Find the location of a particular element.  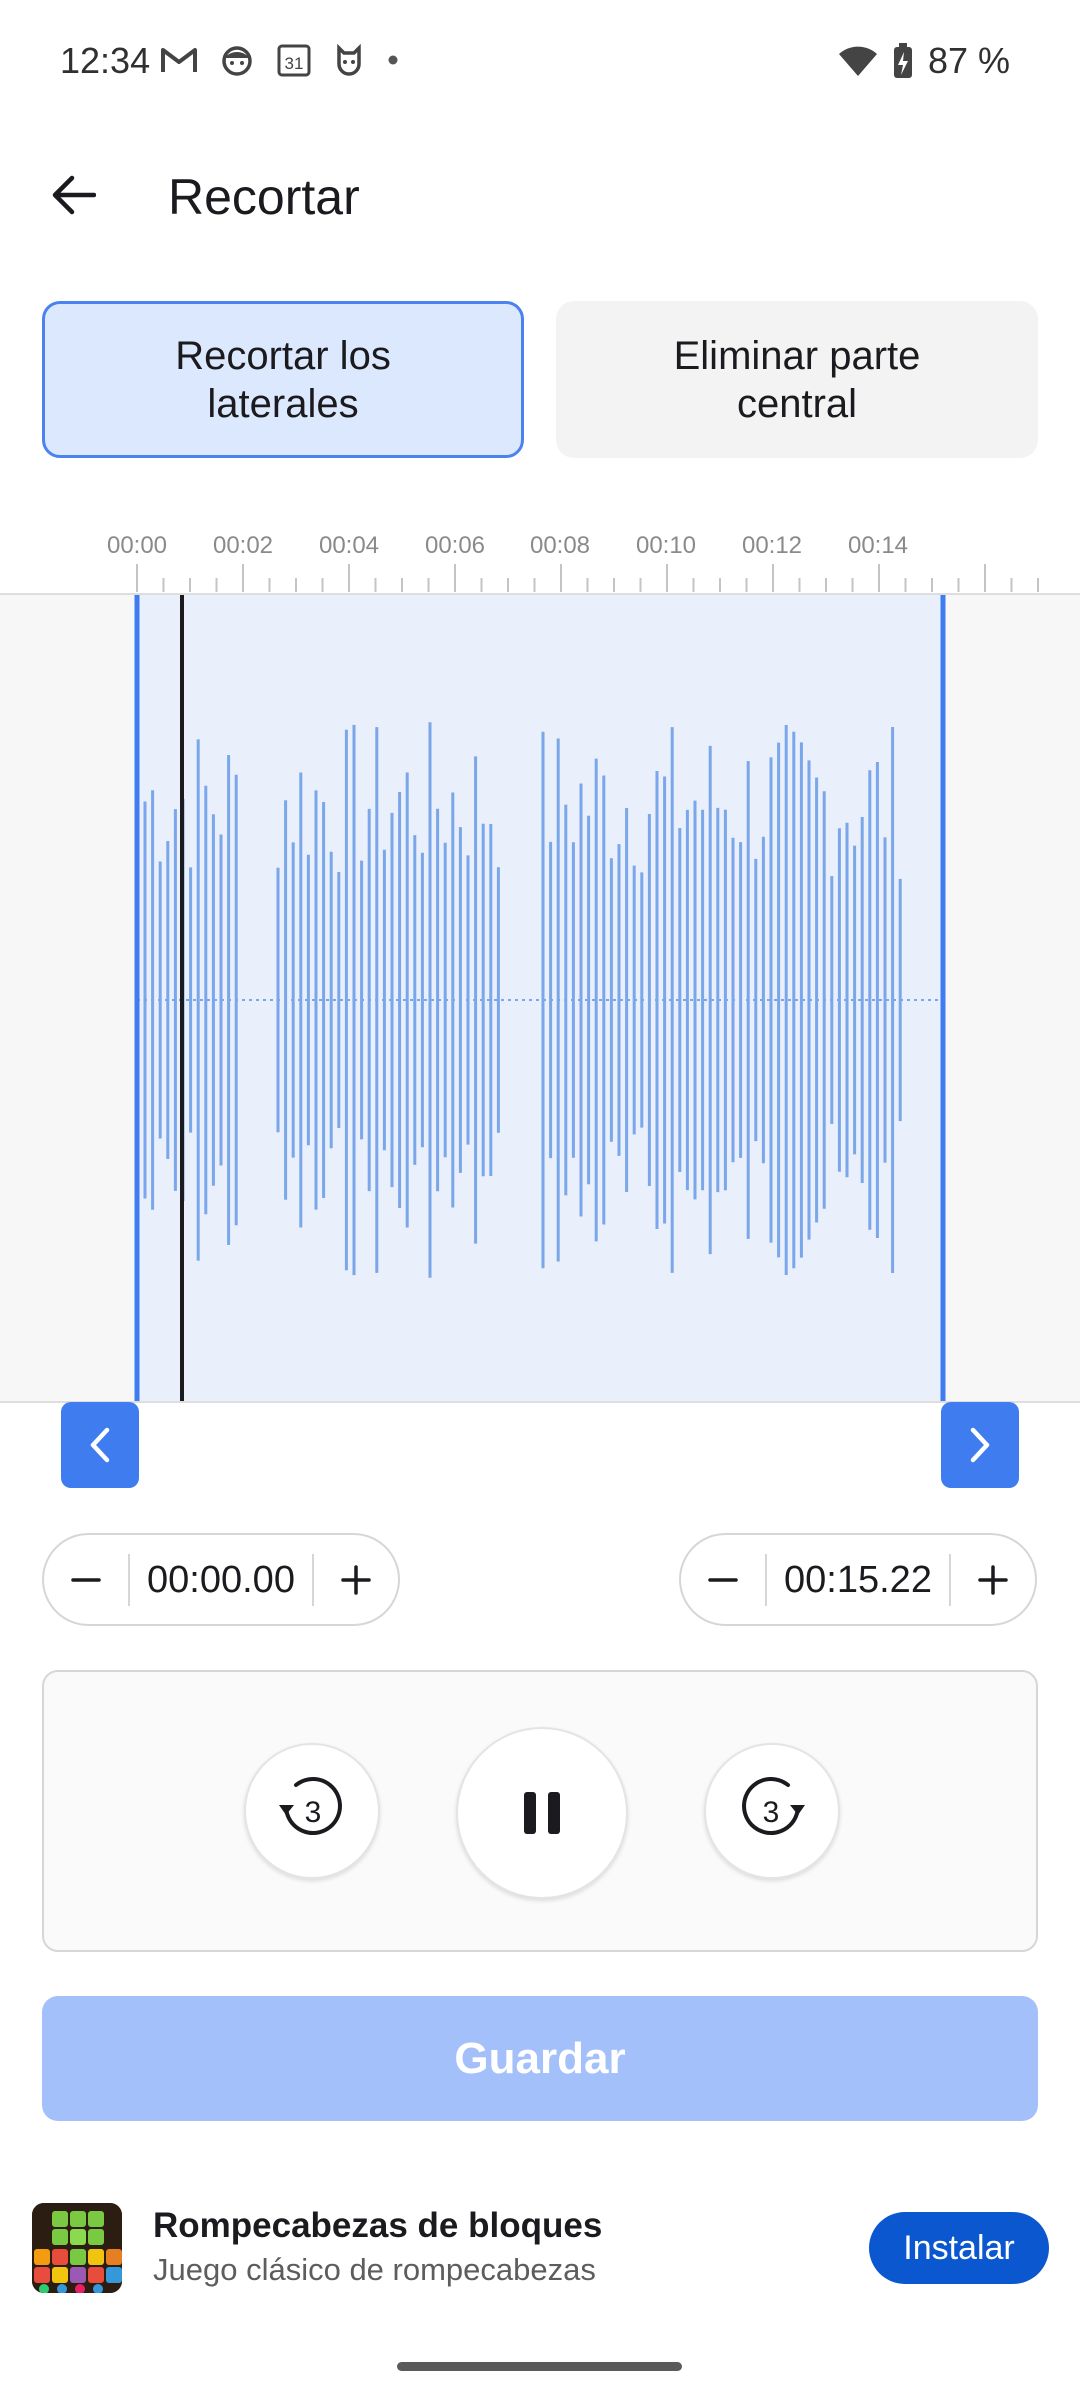

forward-seconds: 3 is located at coordinates (771, 1812).